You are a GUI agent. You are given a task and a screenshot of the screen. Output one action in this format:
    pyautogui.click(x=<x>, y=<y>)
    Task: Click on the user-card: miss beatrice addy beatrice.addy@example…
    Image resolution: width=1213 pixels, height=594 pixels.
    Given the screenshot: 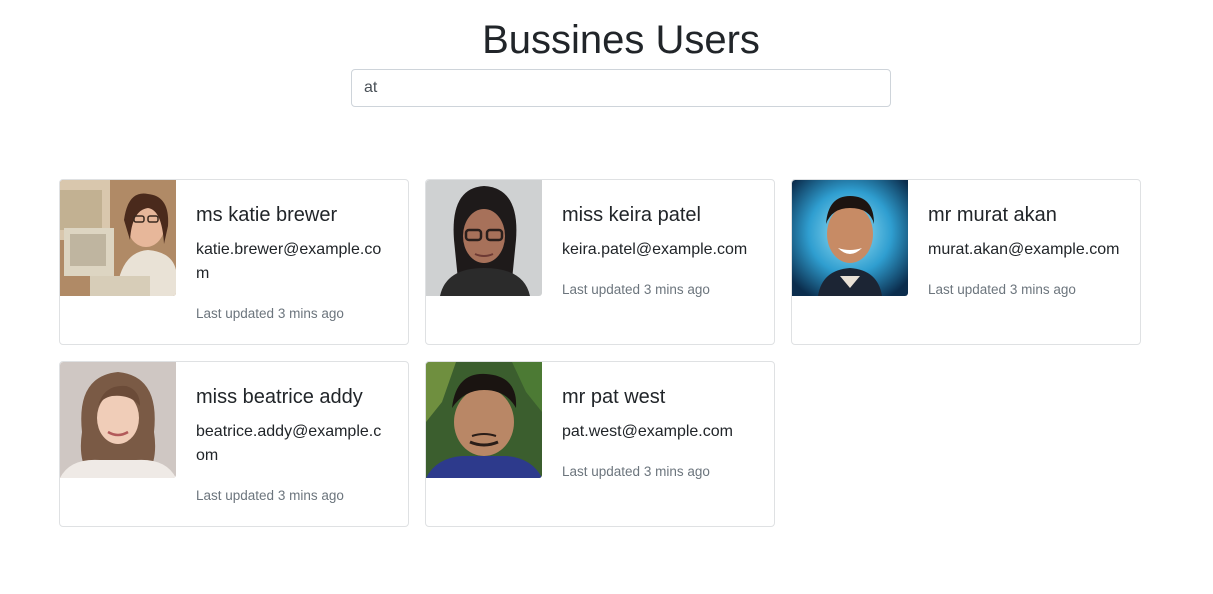 What is the action you would take?
    pyautogui.click(x=234, y=444)
    